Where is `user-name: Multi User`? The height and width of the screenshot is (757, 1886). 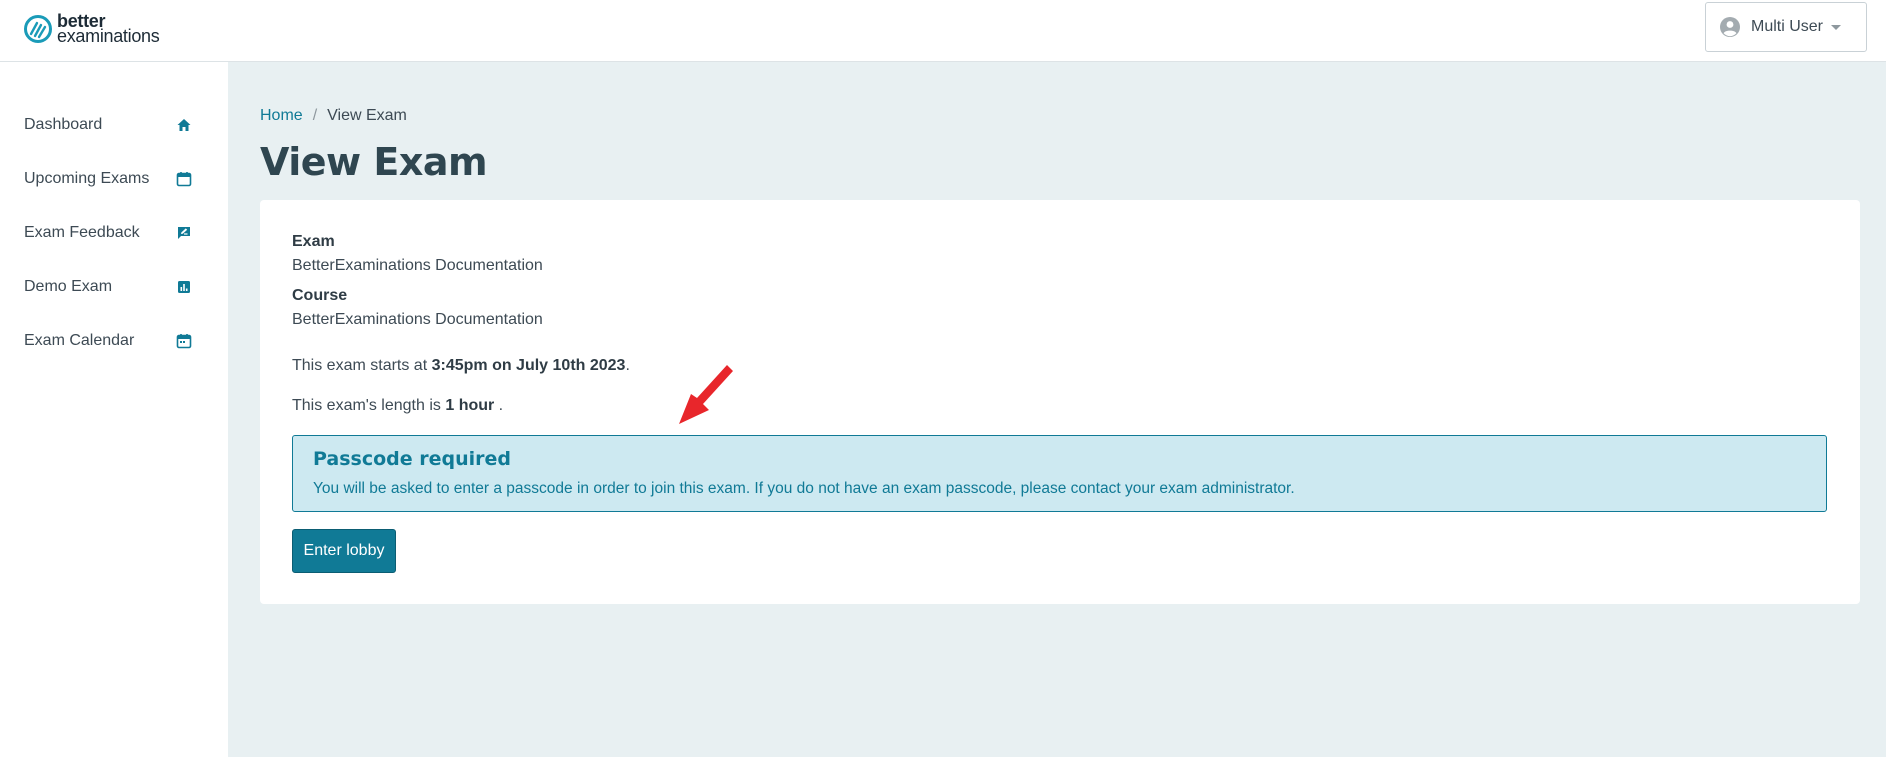 user-name: Multi User is located at coordinates (1787, 26).